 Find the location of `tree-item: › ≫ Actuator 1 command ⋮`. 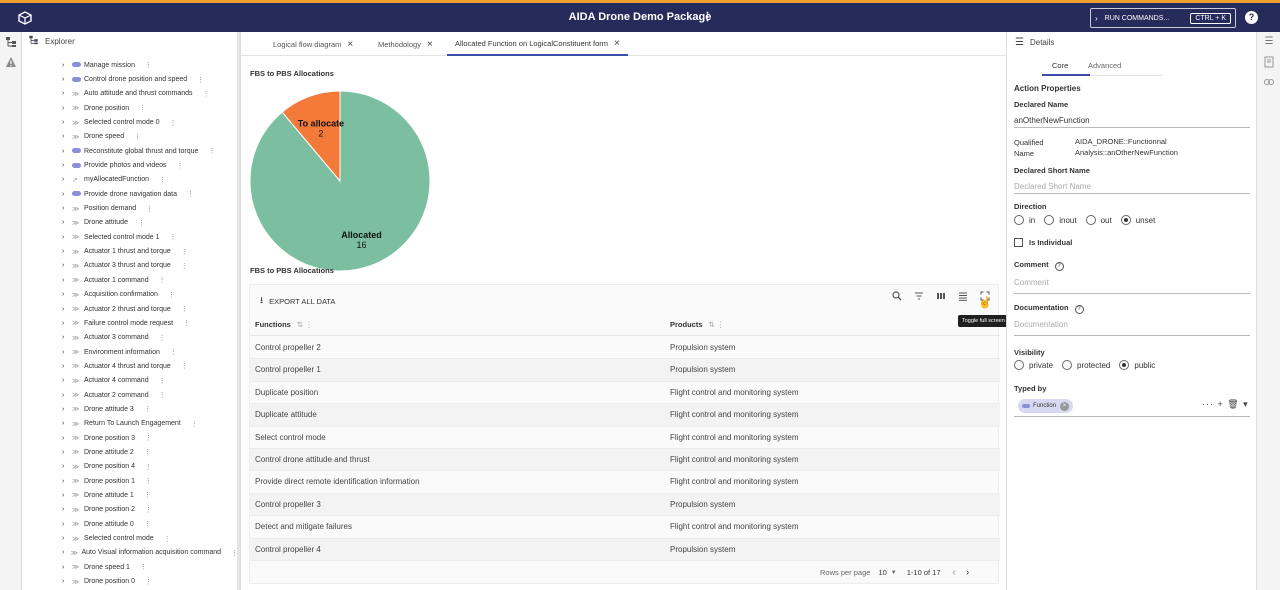

tree-item: › ≫ Actuator 1 command ⋮ is located at coordinates (130, 280).